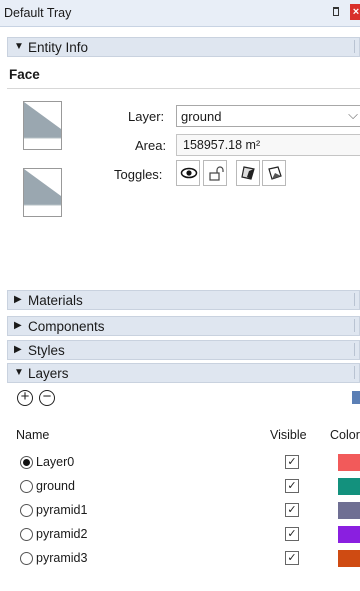 This screenshot has width=360, height=591. I want to click on panel-styles-label: Styles, so click(46, 350).